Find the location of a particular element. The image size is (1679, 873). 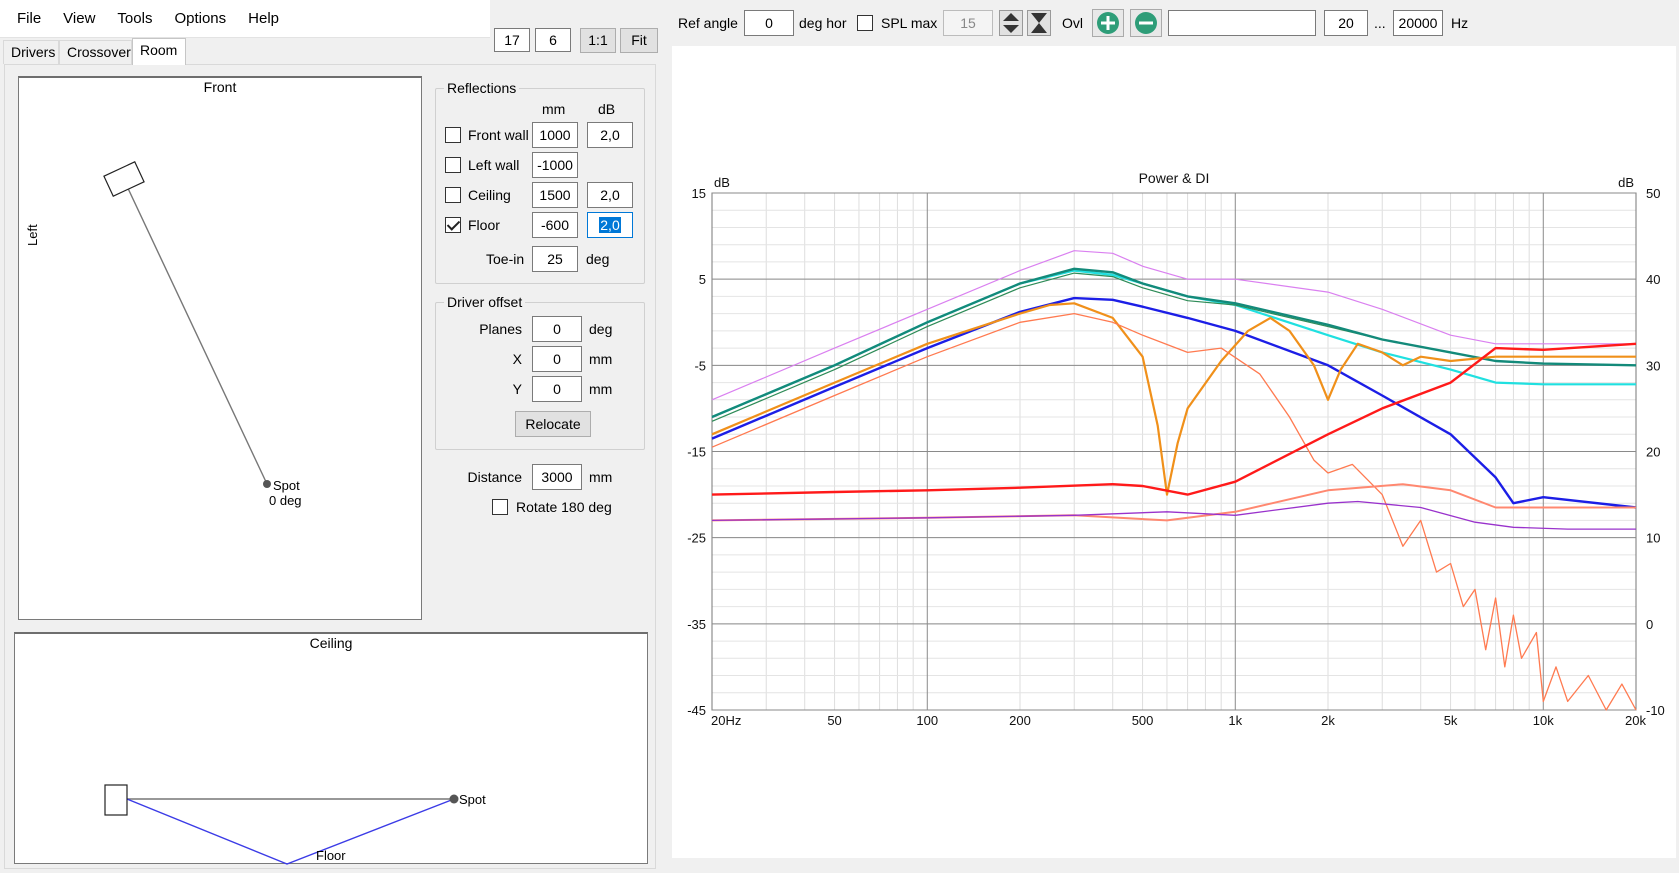

front-view: Front Left Spot 0 deg is located at coordinates (220, 348).